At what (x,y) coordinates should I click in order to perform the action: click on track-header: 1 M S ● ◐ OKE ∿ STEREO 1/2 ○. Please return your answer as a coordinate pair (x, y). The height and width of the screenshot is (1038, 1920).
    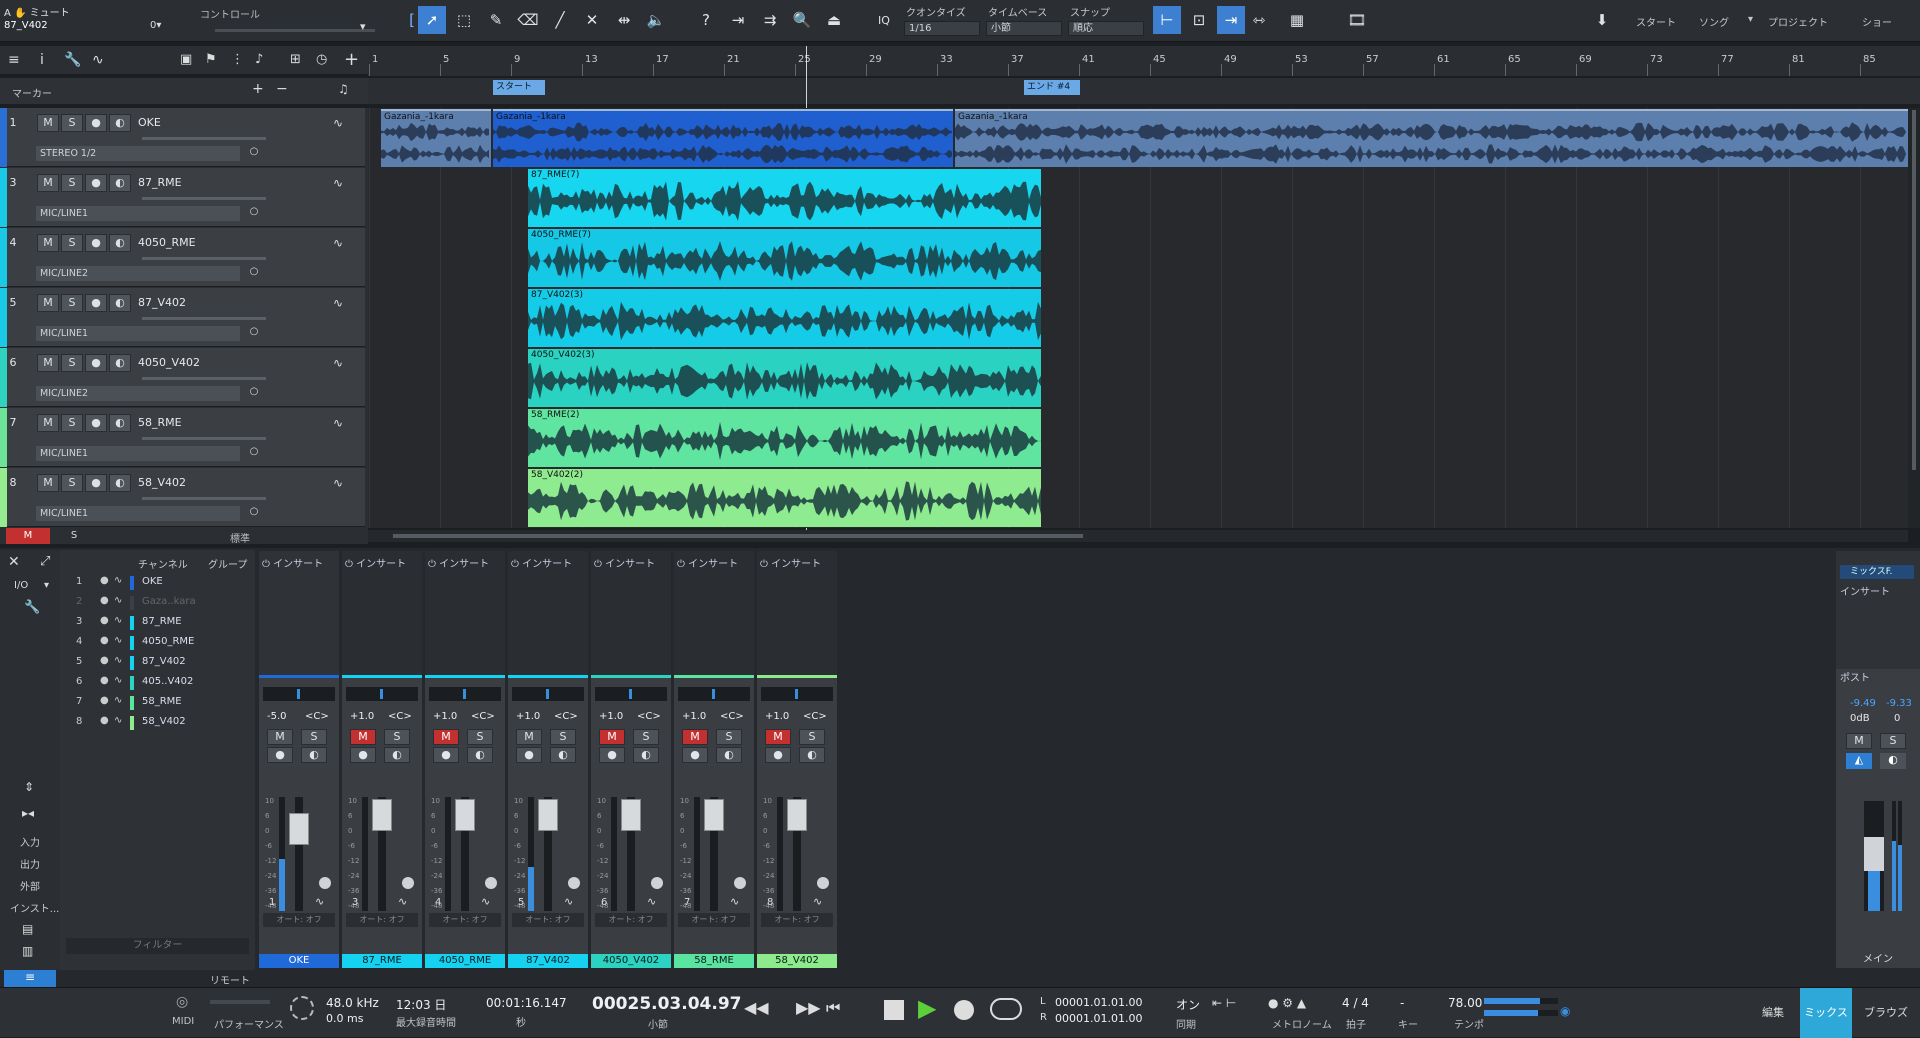
    Looking at the image, I should click on (182, 137).